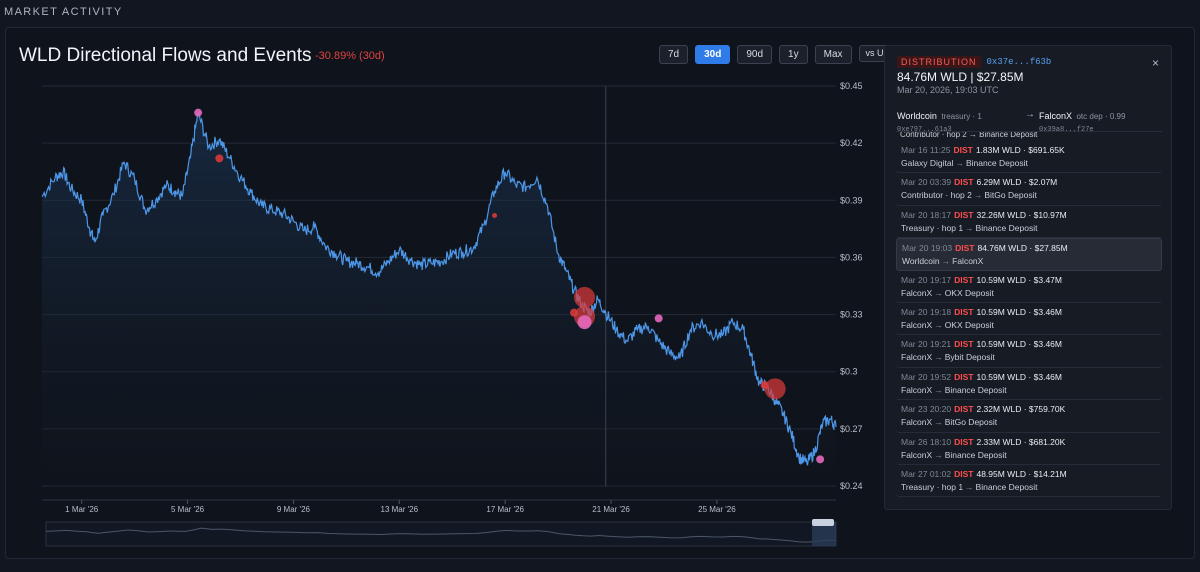 The width and height of the screenshot is (1200, 572). I want to click on event-summary: Mar 20 19:21 DIST 10.59M WLD · $3.46M, so click(1029, 344).